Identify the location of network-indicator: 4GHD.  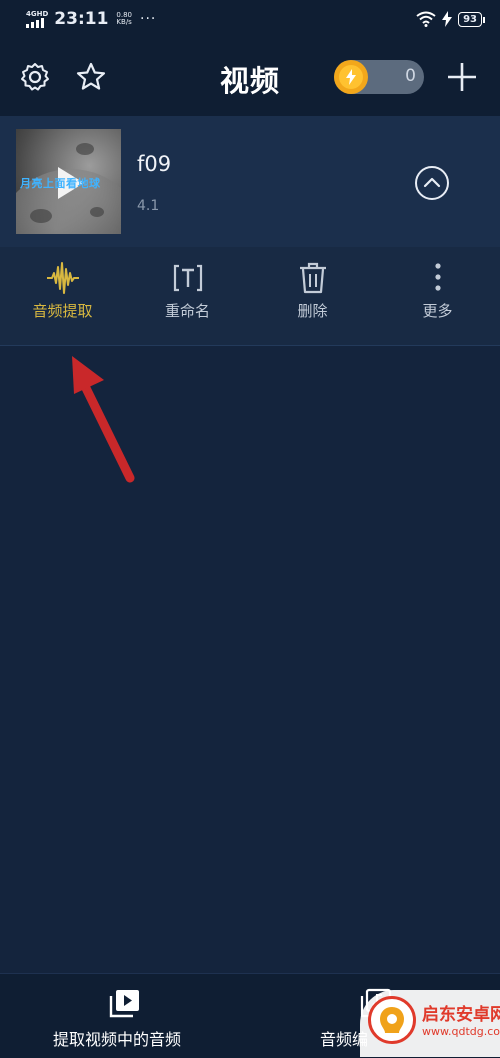
(37, 18).